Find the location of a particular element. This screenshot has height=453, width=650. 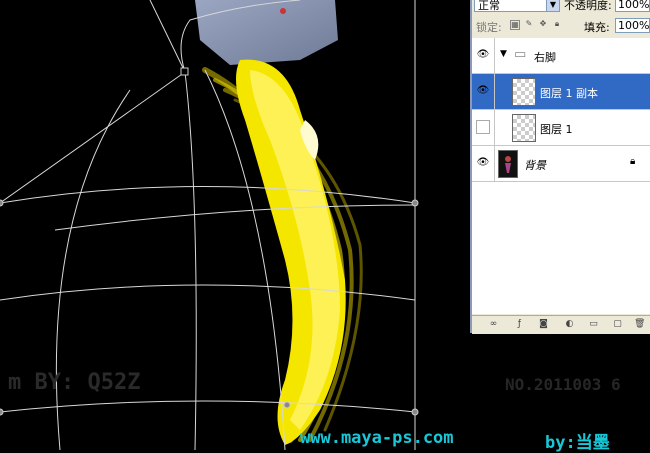

lock-all-icon: 🔒︎ is located at coordinates (557, 25).